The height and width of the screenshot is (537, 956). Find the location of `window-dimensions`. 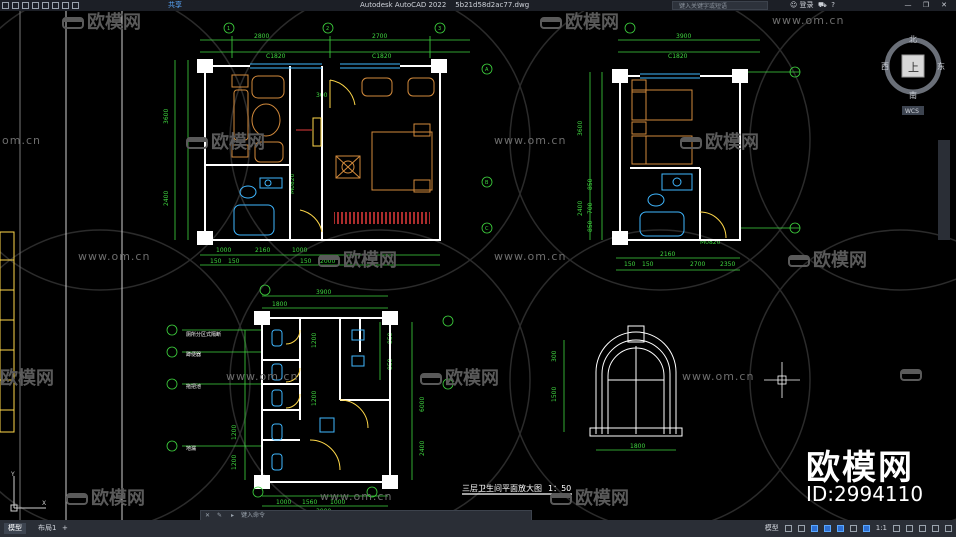

window-dimensions is located at coordinates (619, 395).